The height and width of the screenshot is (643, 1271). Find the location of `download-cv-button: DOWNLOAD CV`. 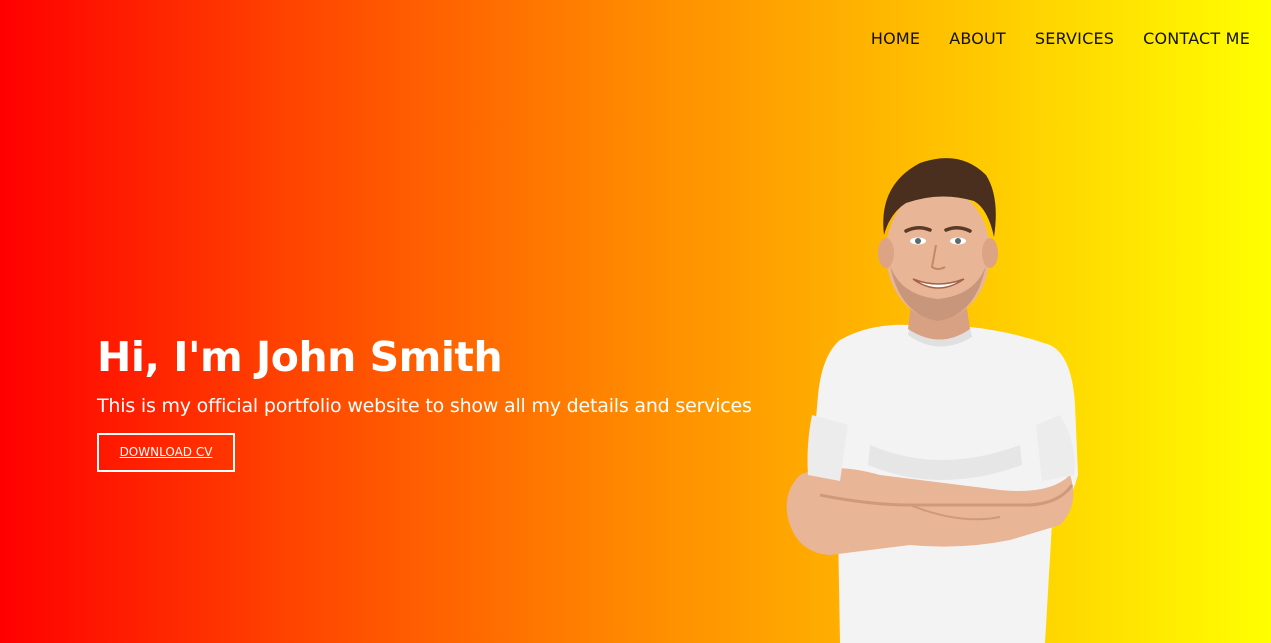

download-cv-button: DOWNLOAD CV is located at coordinates (166, 452).